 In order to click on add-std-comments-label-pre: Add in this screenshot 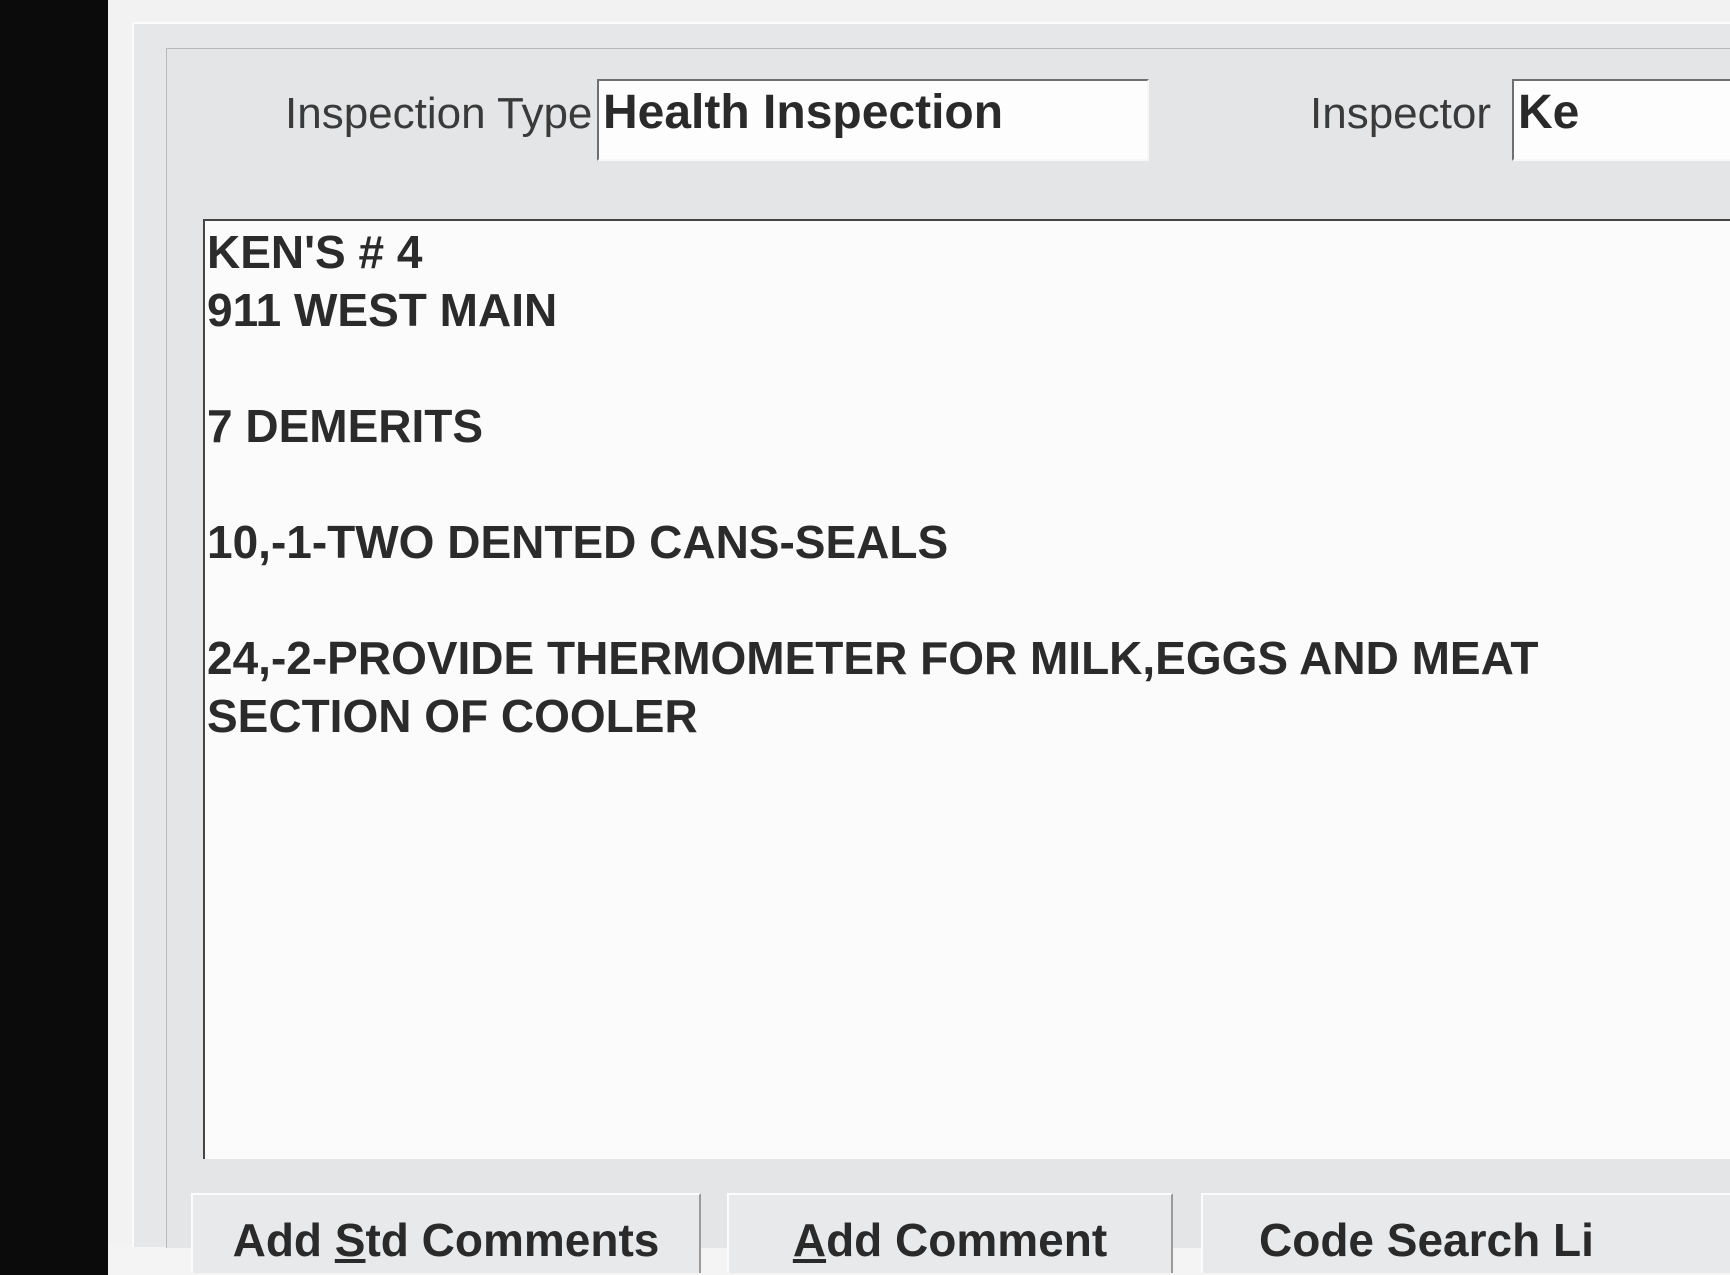, I will do `click(283, 1240)`.